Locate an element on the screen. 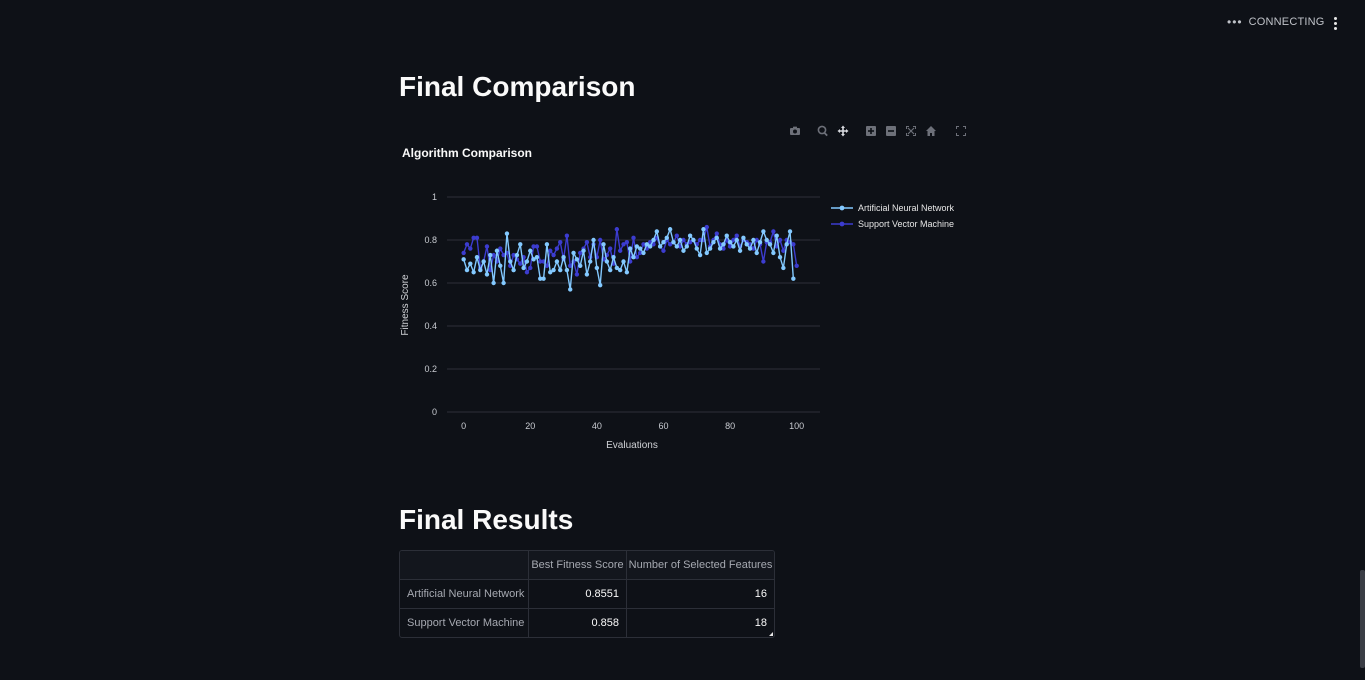  zoom-out-icon is located at coordinates (891, 131).